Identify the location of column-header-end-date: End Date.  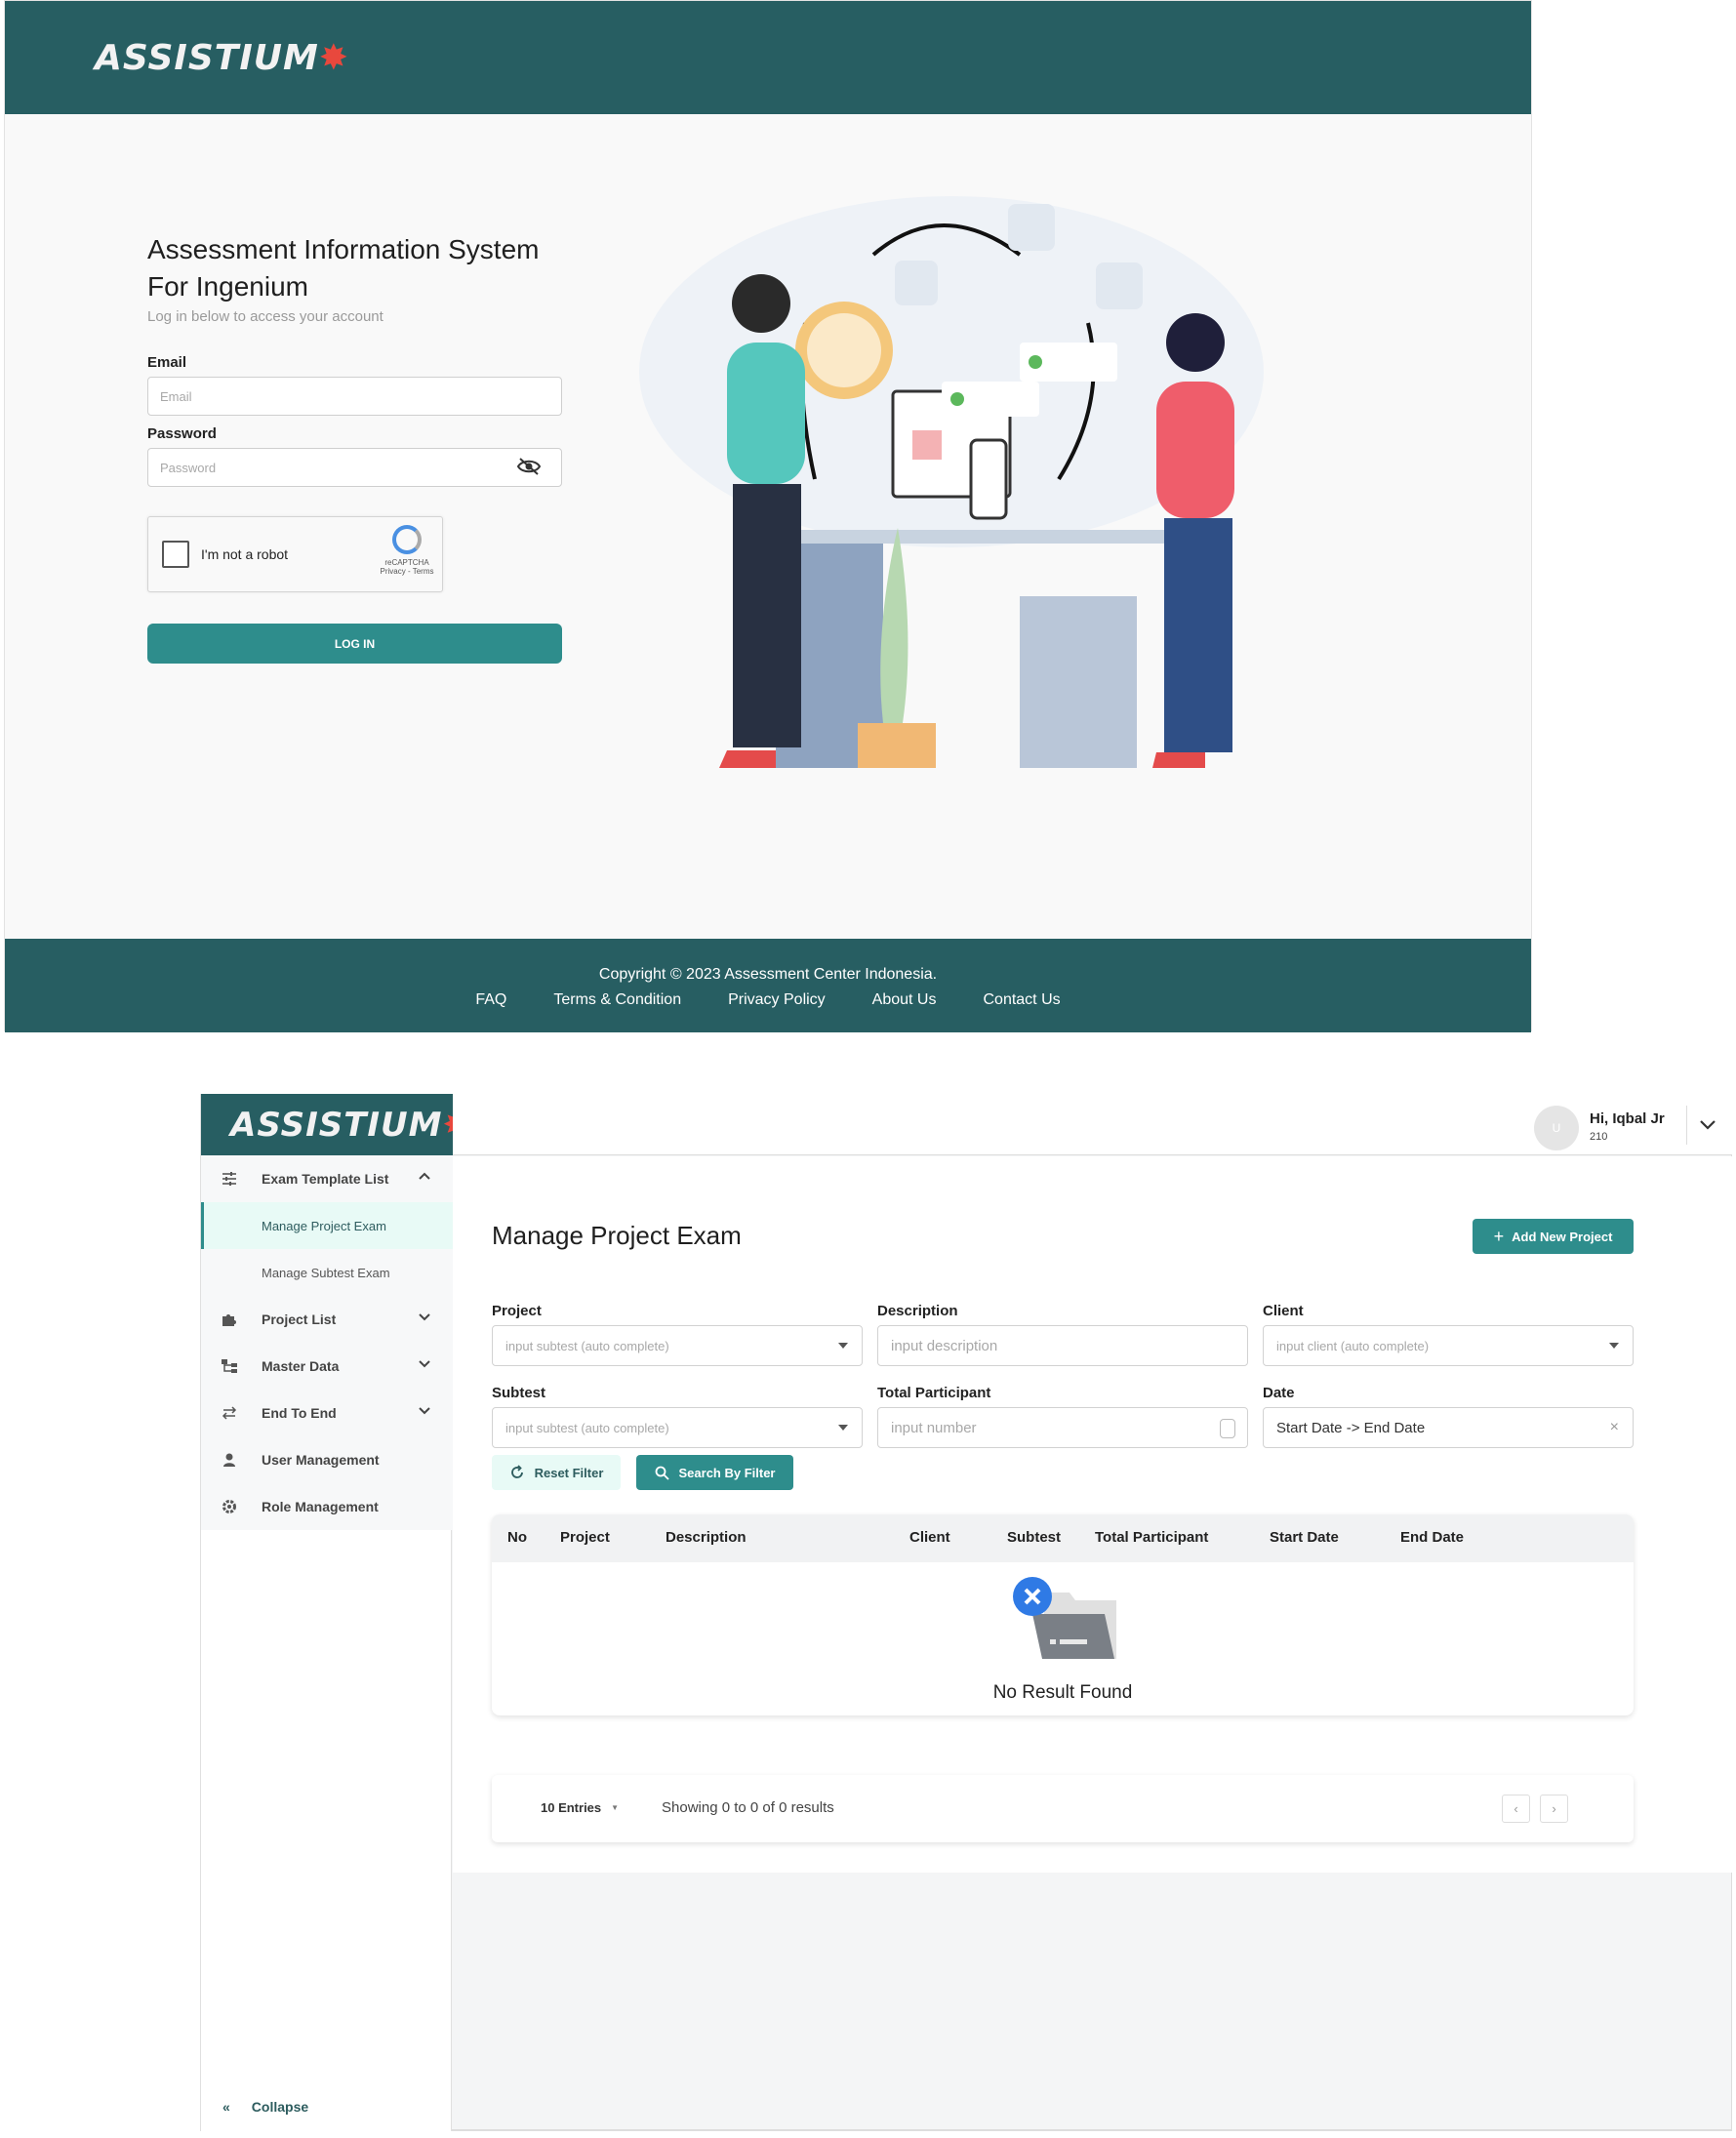
(1432, 1537).